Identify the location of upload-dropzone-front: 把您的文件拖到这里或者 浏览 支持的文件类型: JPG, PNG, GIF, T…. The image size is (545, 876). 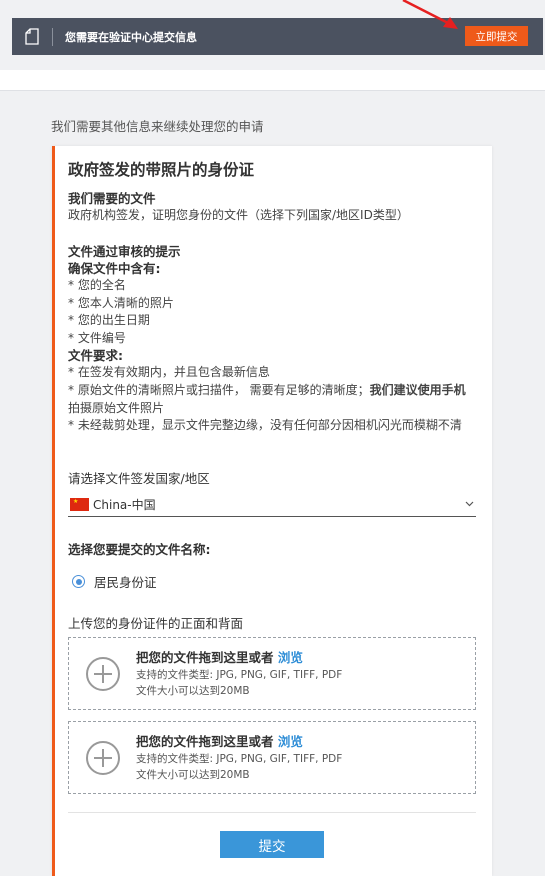
(272, 673).